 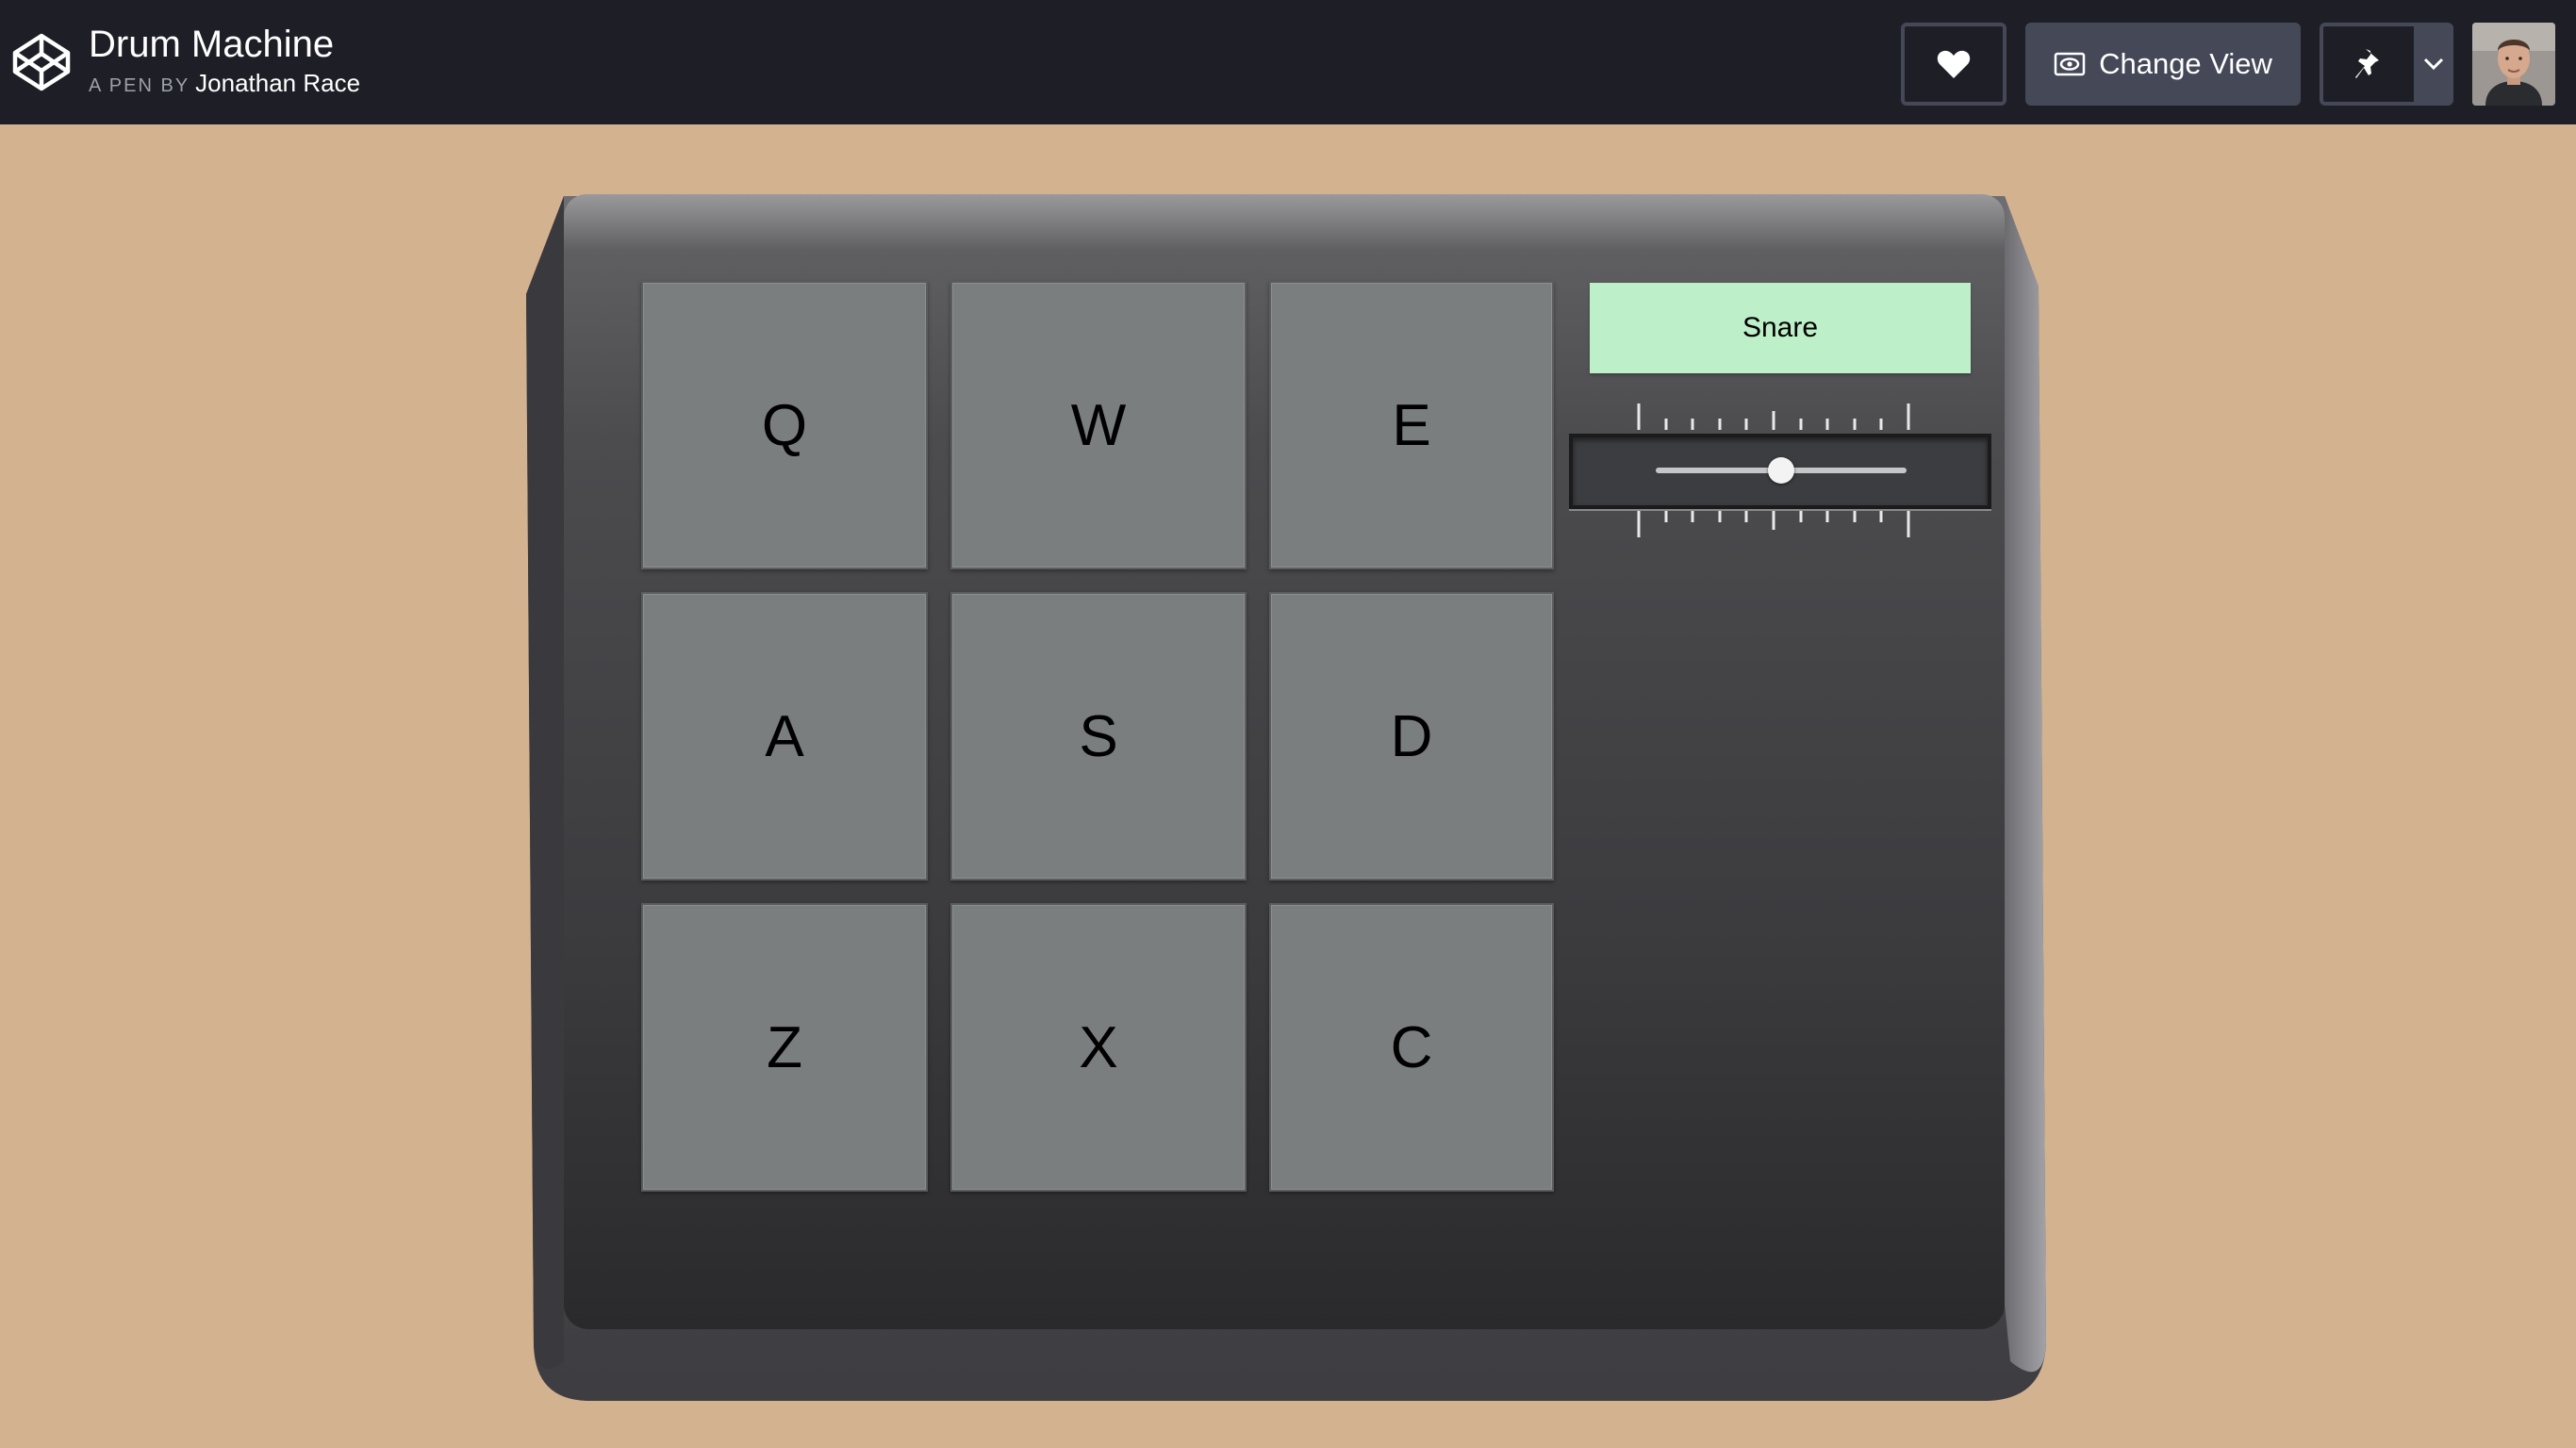 I want to click on author-link: Jonathan Race, so click(x=277, y=83).